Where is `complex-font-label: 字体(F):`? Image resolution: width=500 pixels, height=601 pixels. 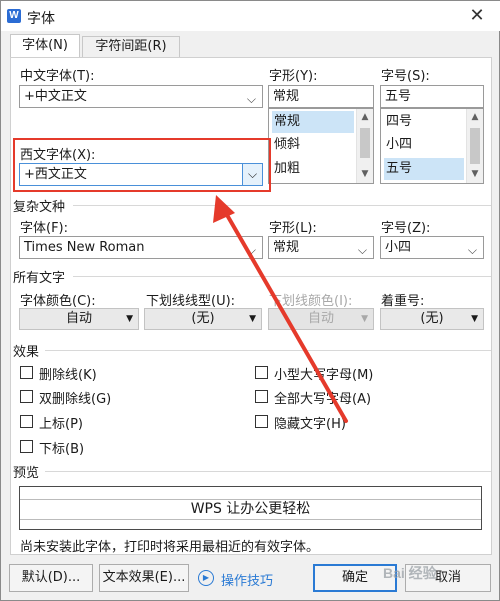
complex-font-label: 字体(F): is located at coordinates (44, 228).